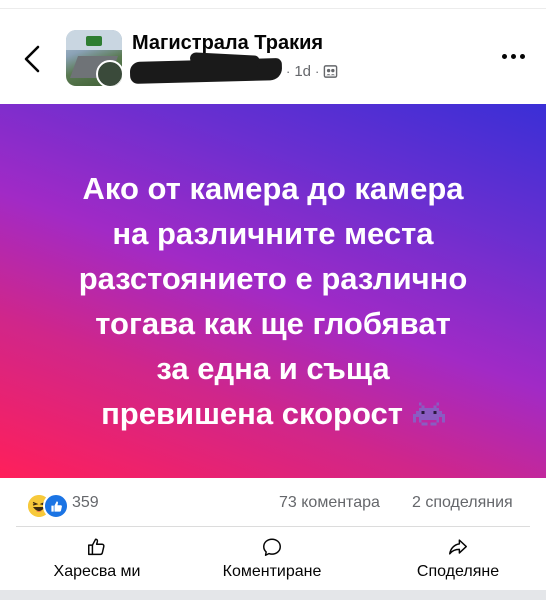  I want to click on comments-count: 73 коментара, so click(329, 503).